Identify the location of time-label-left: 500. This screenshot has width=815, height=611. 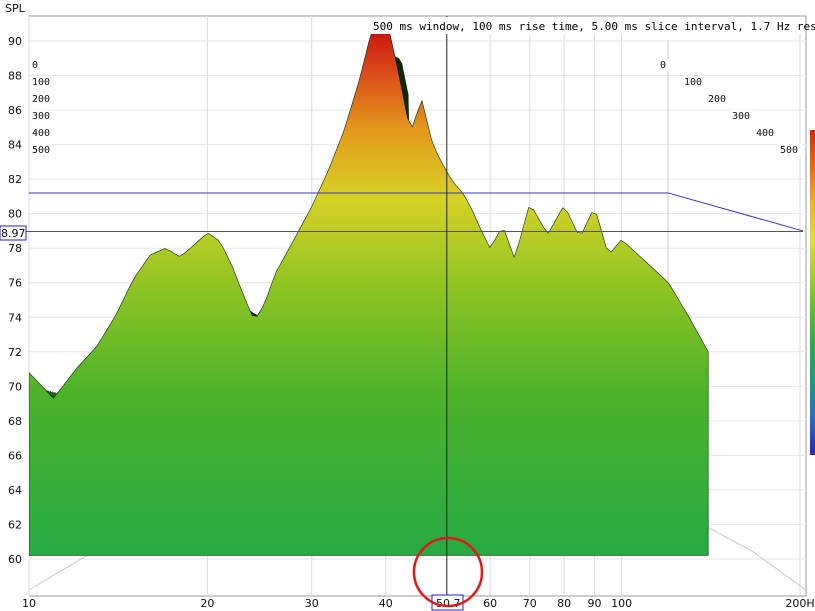
(41, 150).